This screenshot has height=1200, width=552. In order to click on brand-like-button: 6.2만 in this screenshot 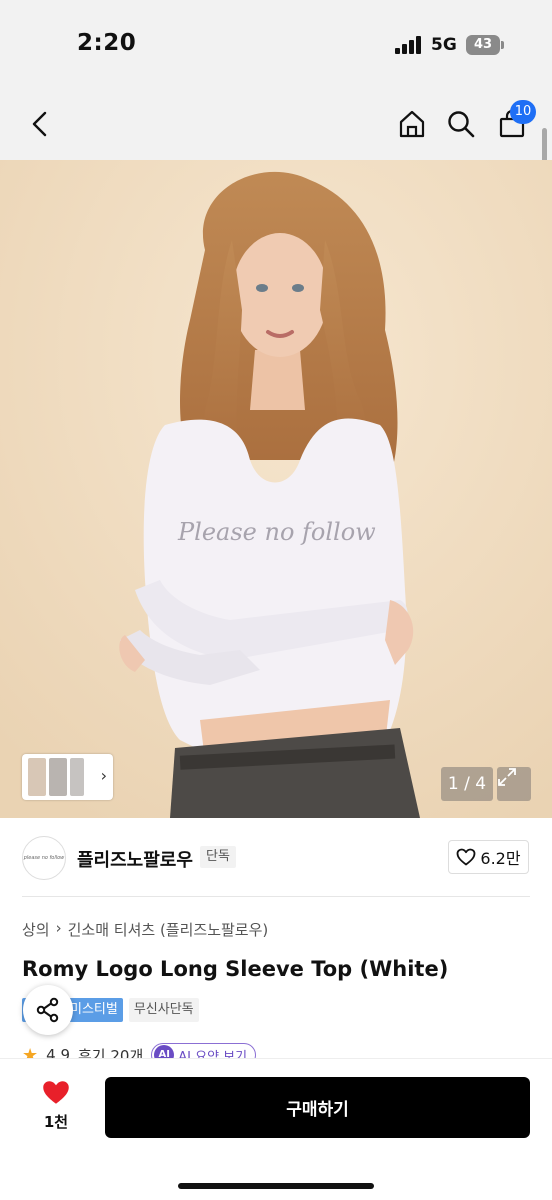, I will do `click(488, 857)`.